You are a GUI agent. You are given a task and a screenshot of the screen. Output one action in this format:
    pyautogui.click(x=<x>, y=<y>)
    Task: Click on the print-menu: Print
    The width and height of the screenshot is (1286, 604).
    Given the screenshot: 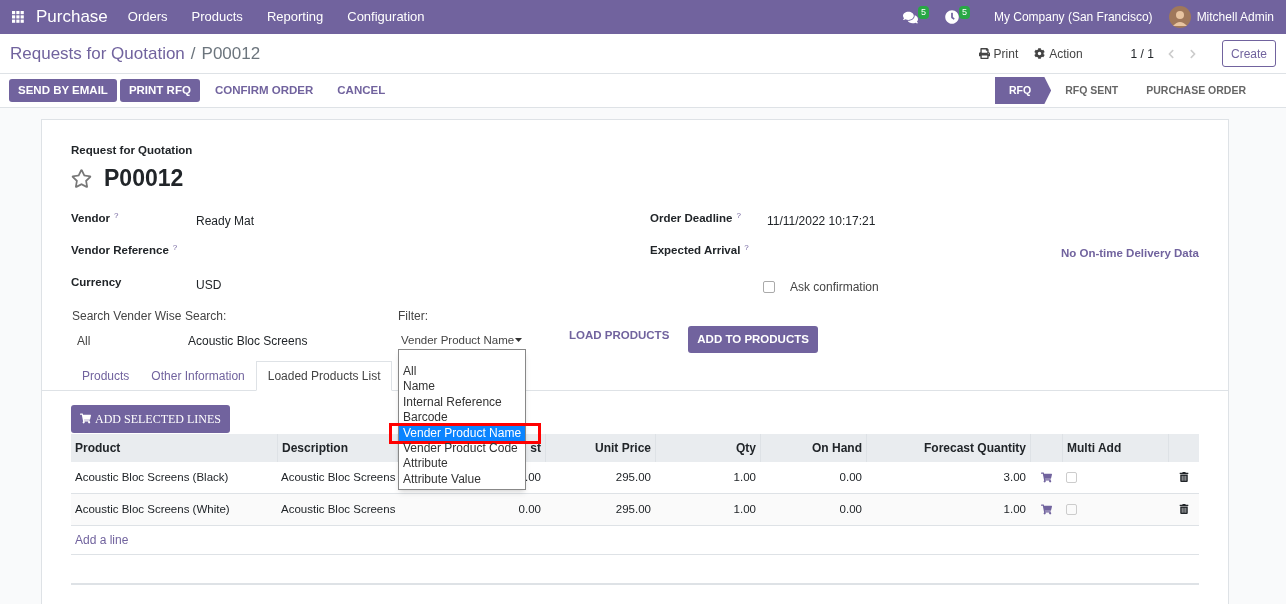 What is the action you would take?
    pyautogui.click(x=998, y=53)
    